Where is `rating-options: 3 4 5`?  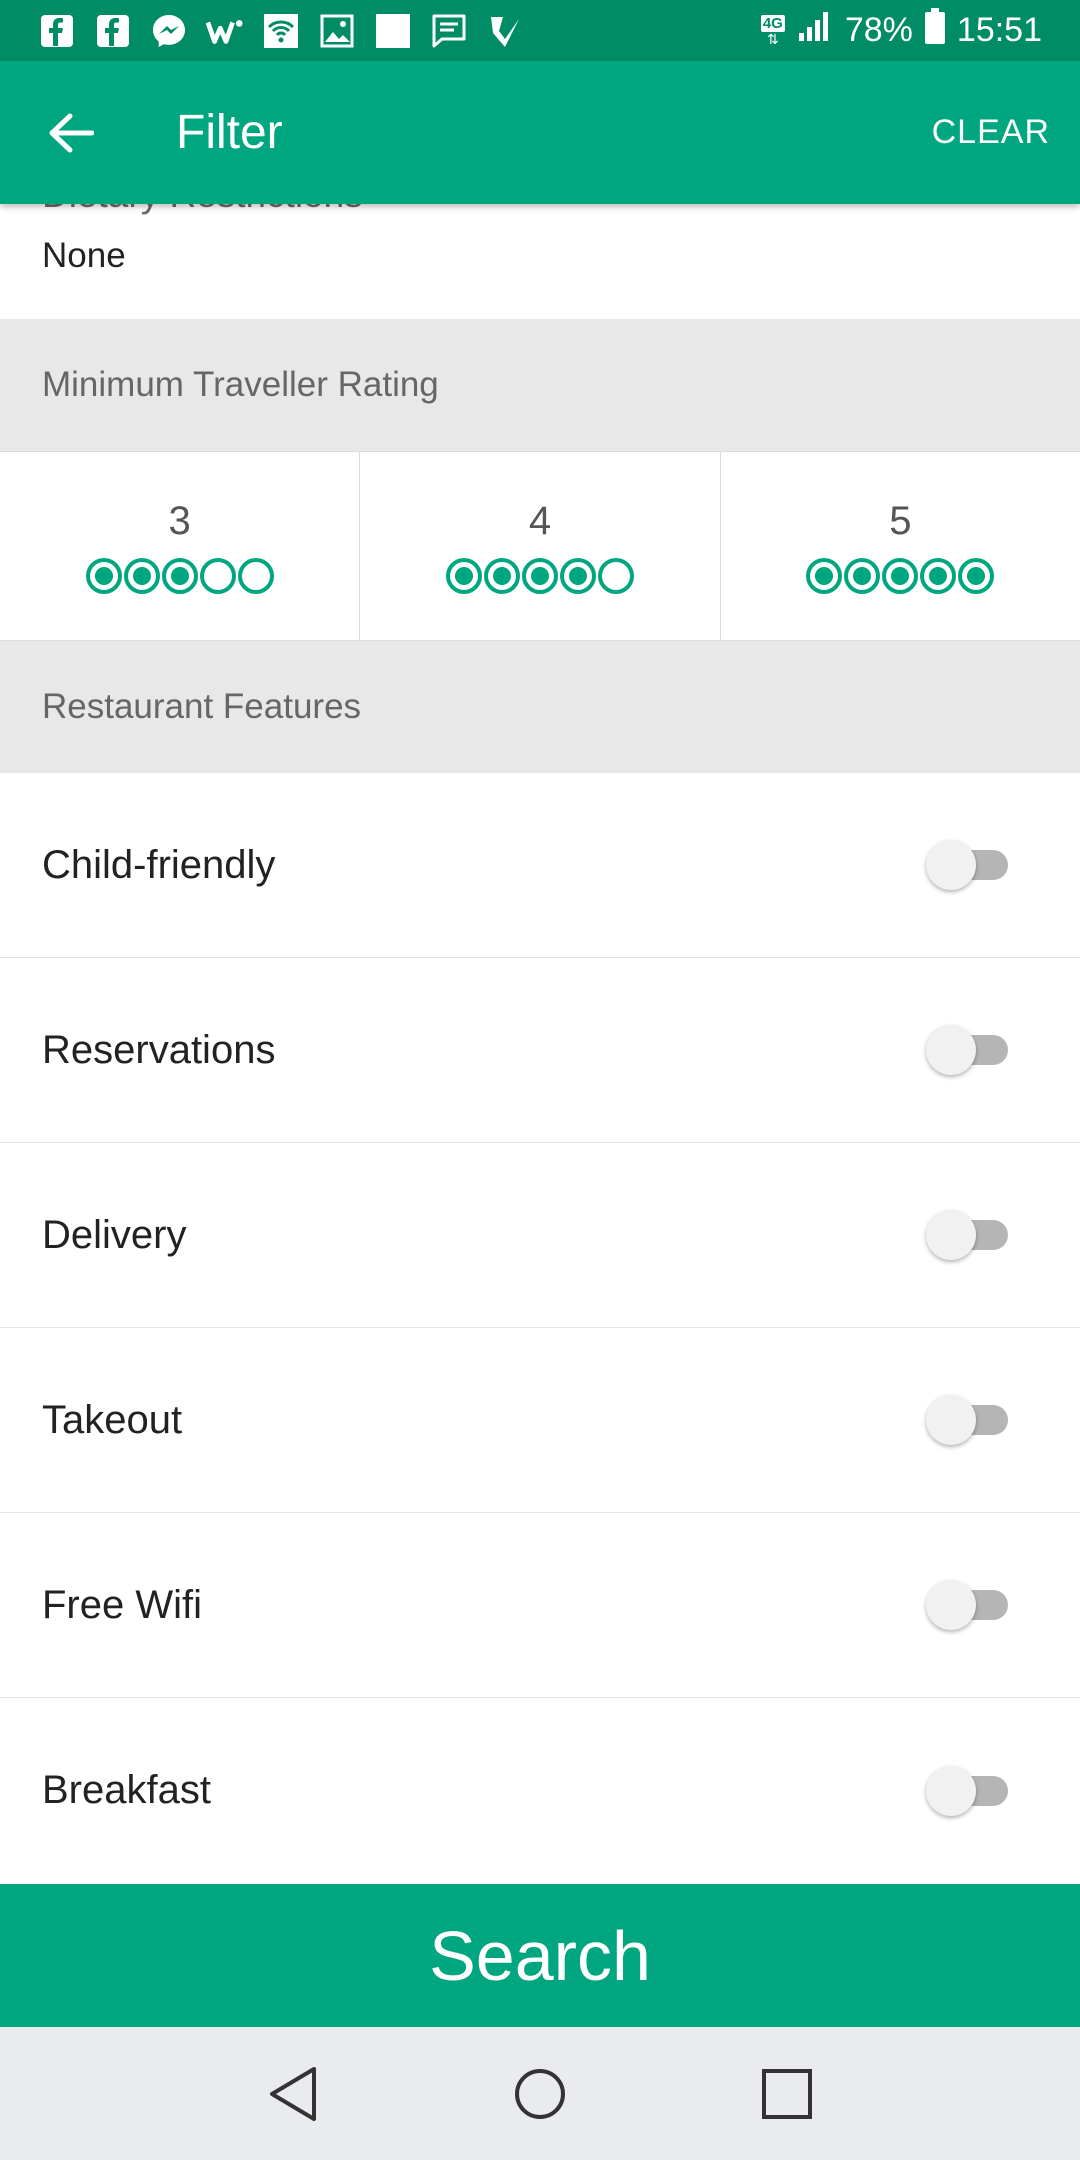
rating-options: 3 4 5 is located at coordinates (540, 546).